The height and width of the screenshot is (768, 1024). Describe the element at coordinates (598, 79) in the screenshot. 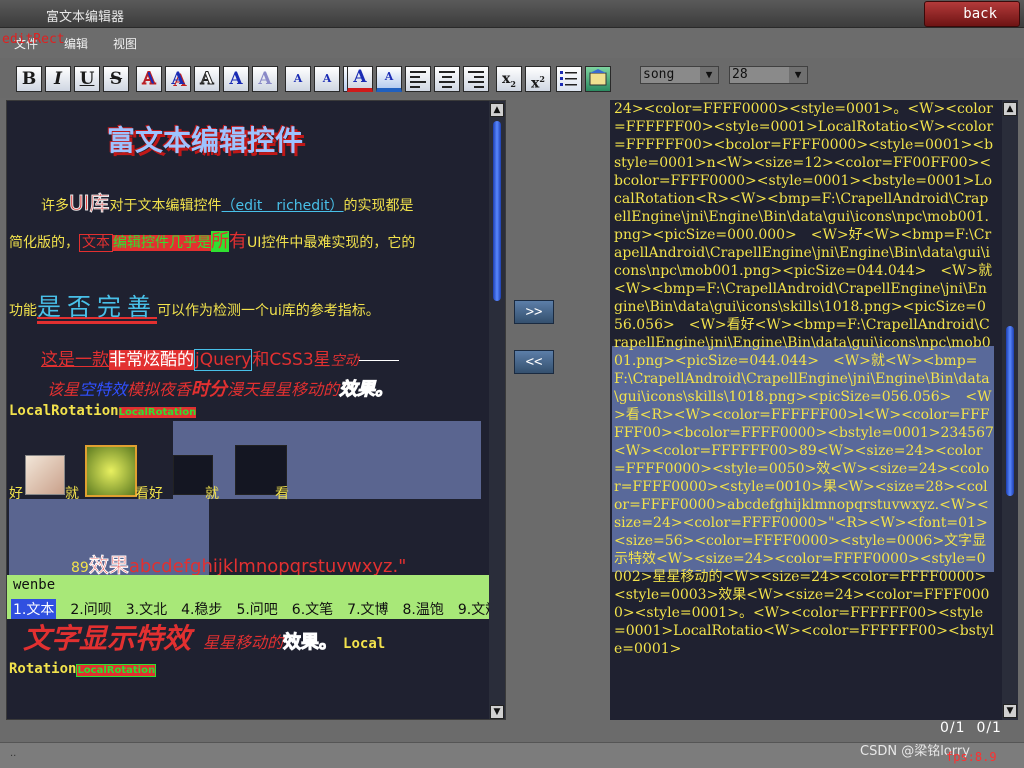

I see `insert-image-icon` at that location.